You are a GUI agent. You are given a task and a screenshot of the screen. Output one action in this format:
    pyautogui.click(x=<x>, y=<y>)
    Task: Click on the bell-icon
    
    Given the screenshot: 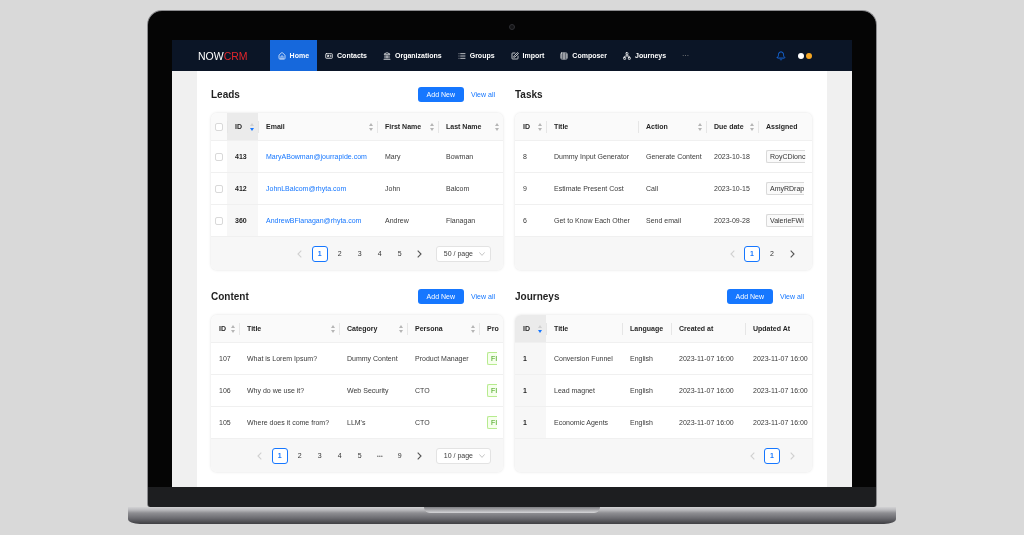 What is the action you would take?
    pyautogui.click(x=781, y=55)
    